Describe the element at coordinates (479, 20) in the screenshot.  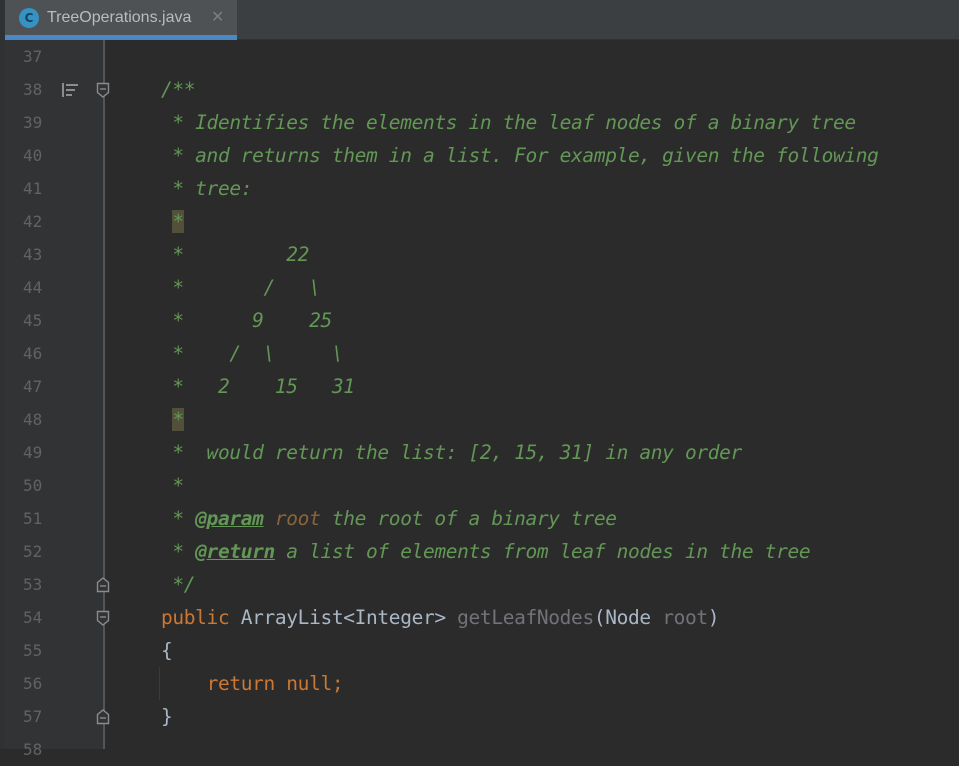
I see `editor-tab-bar: C TreeOperations.java ✕` at that location.